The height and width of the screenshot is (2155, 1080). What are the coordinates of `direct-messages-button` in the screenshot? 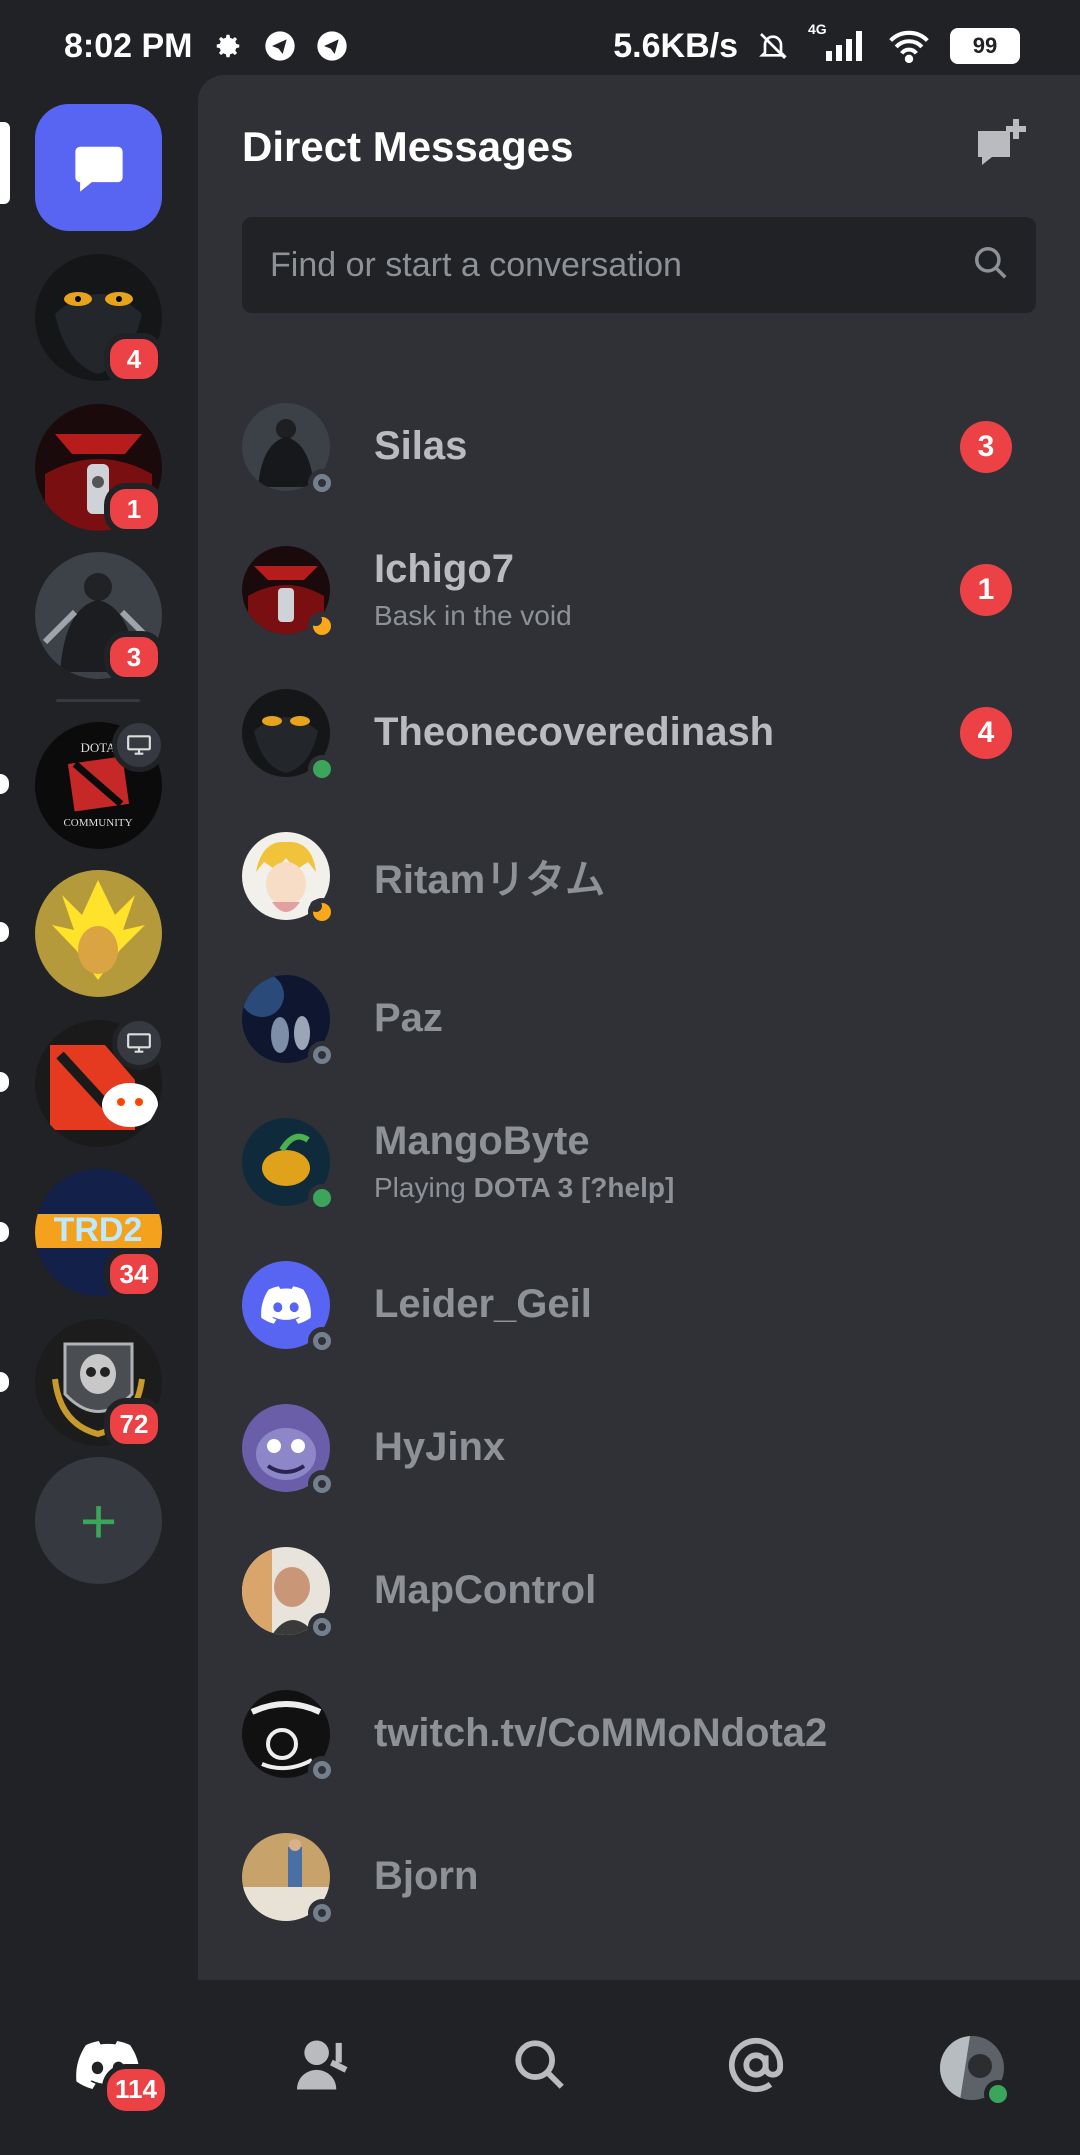 It's located at (98, 167).